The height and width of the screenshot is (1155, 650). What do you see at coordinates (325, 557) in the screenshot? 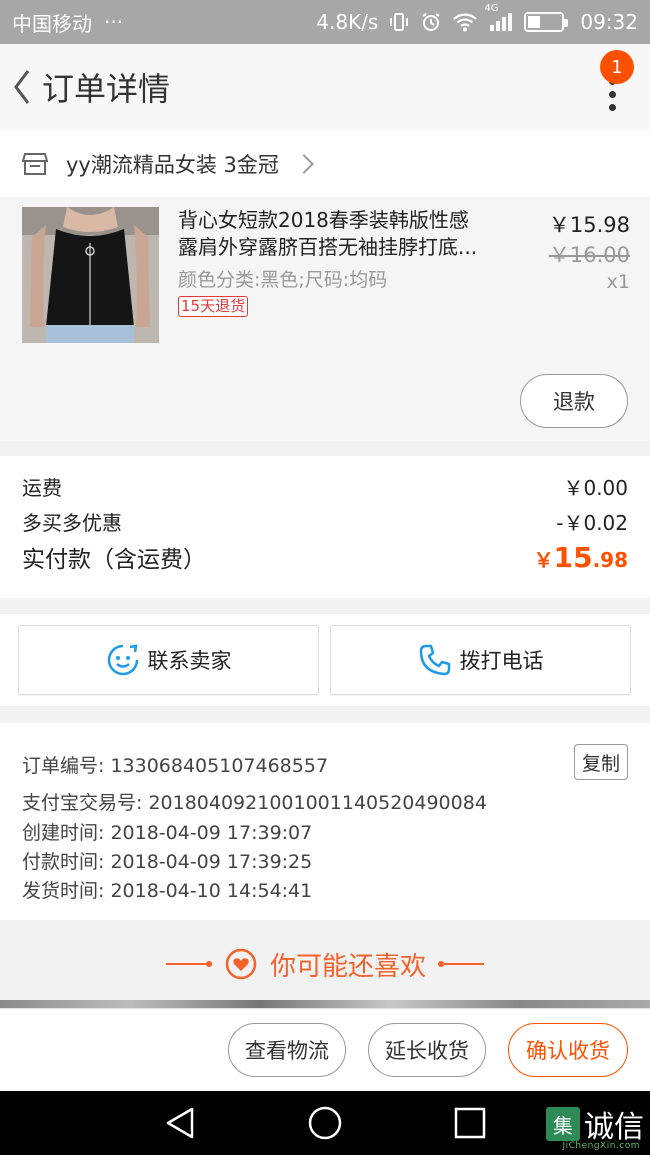
I see `total-row: 实付款（含运费） ￥15.98` at bounding box center [325, 557].